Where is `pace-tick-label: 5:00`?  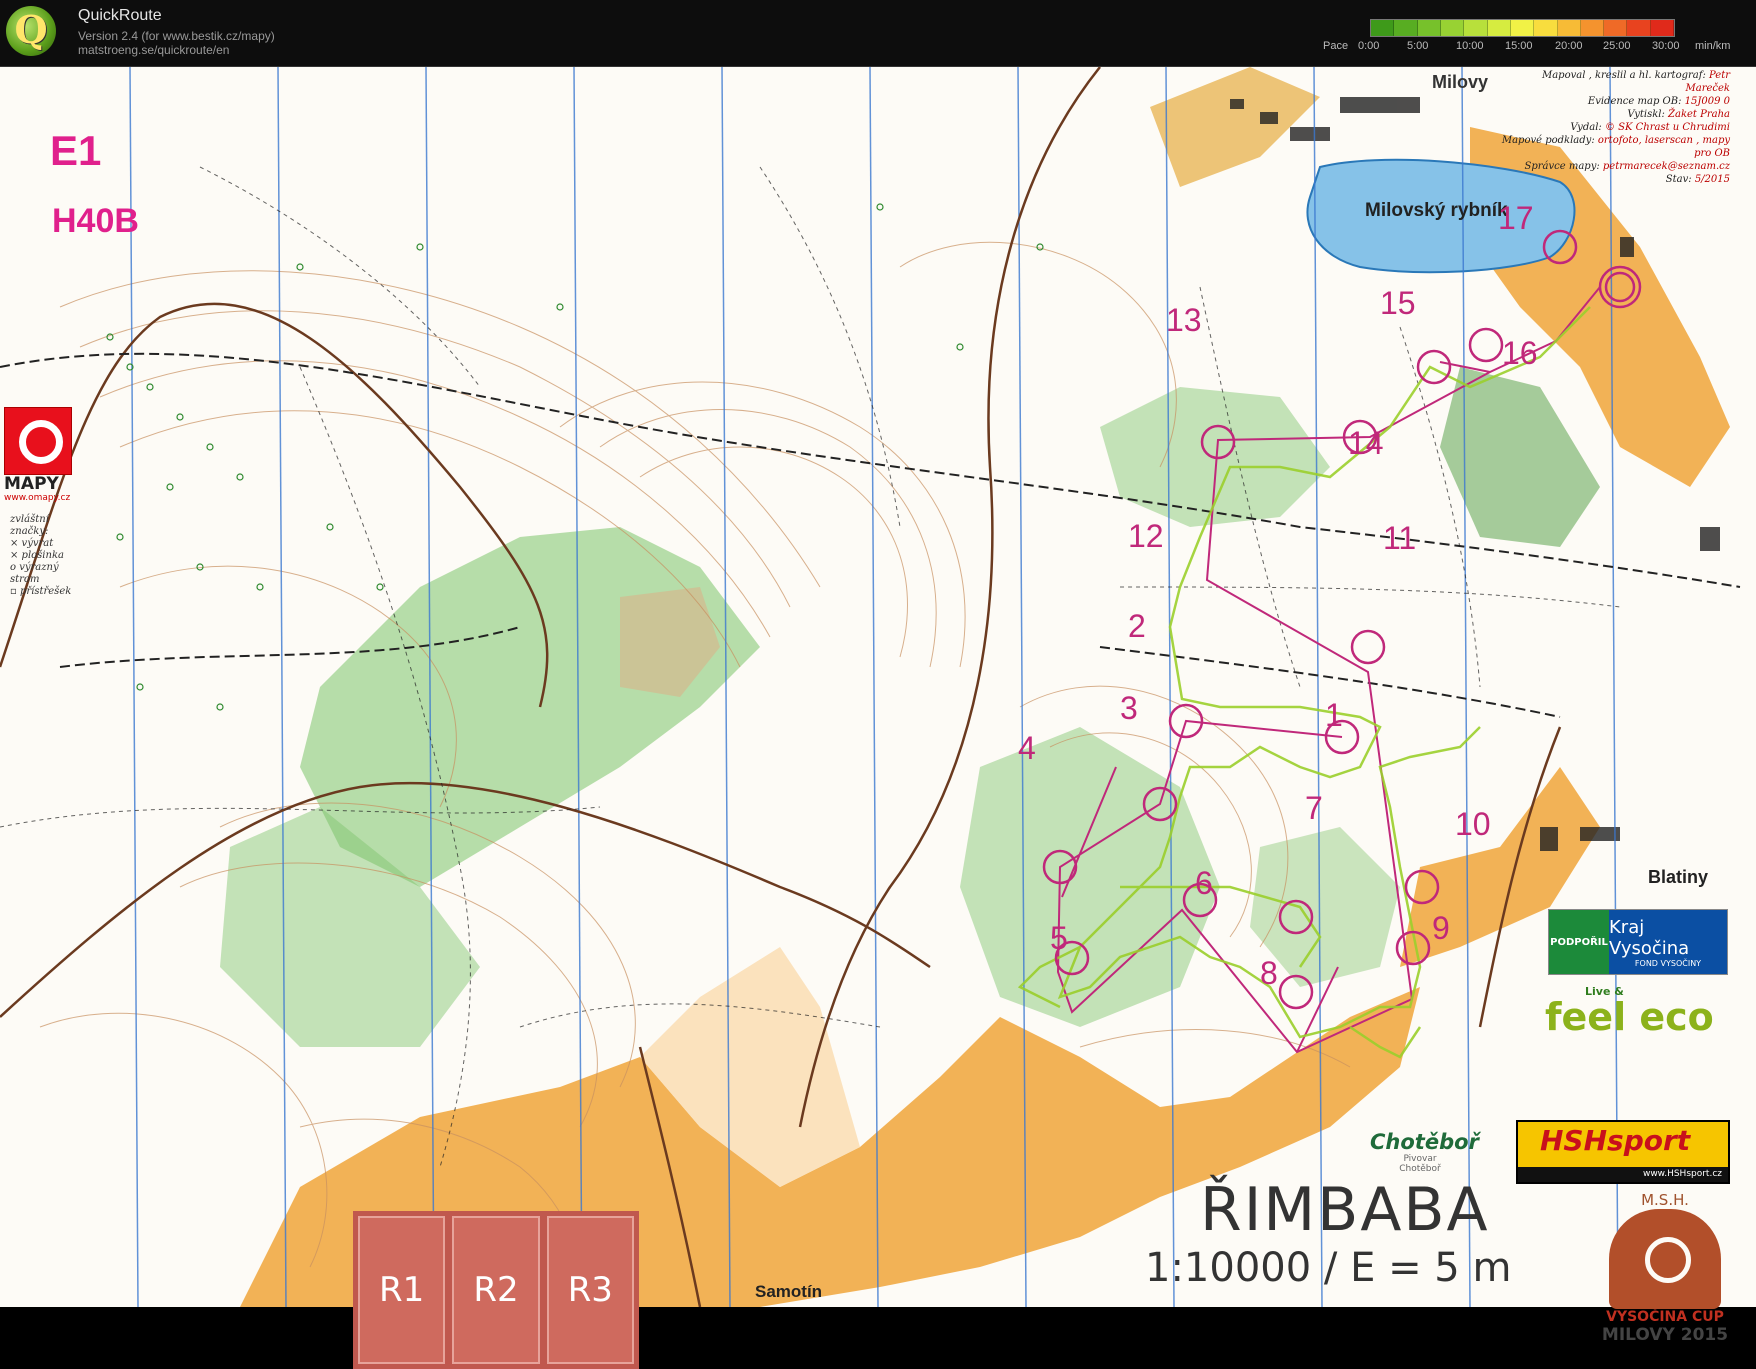 pace-tick-label: 5:00 is located at coordinates (1418, 46).